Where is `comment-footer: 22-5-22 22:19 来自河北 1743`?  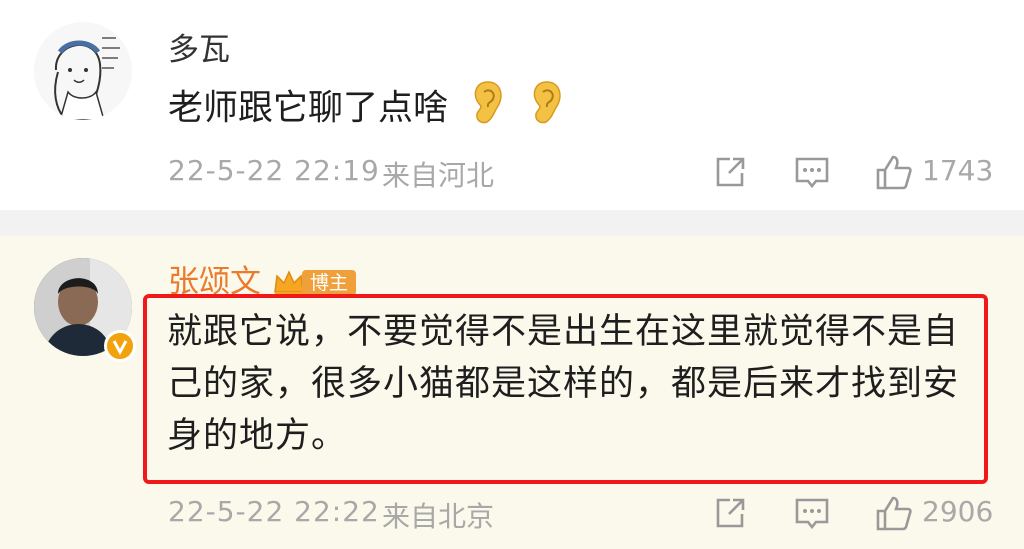 comment-footer: 22-5-22 22:19 来自河北 1743 is located at coordinates (512, 172).